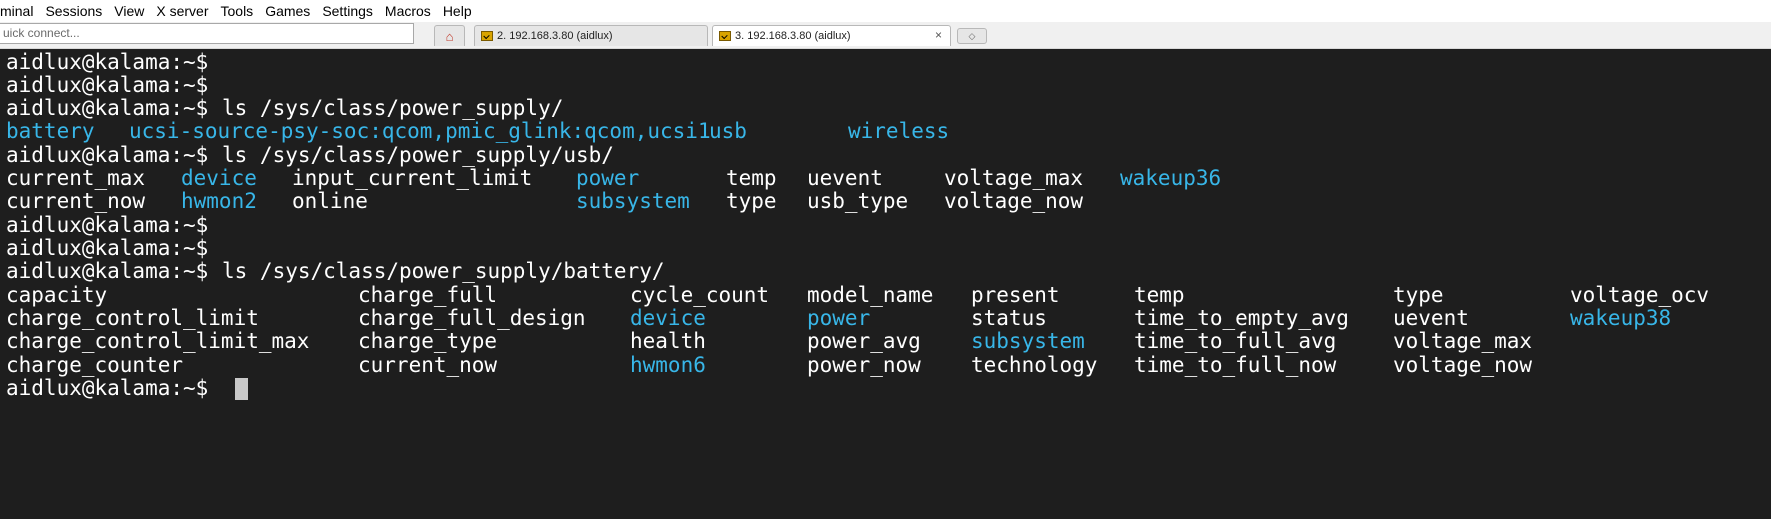 The width and height of the screenshot is (1771, 519). I want to click on session-tab-3: 3. 192.168.3.80 (aidlux) ×, so click(831, 35).